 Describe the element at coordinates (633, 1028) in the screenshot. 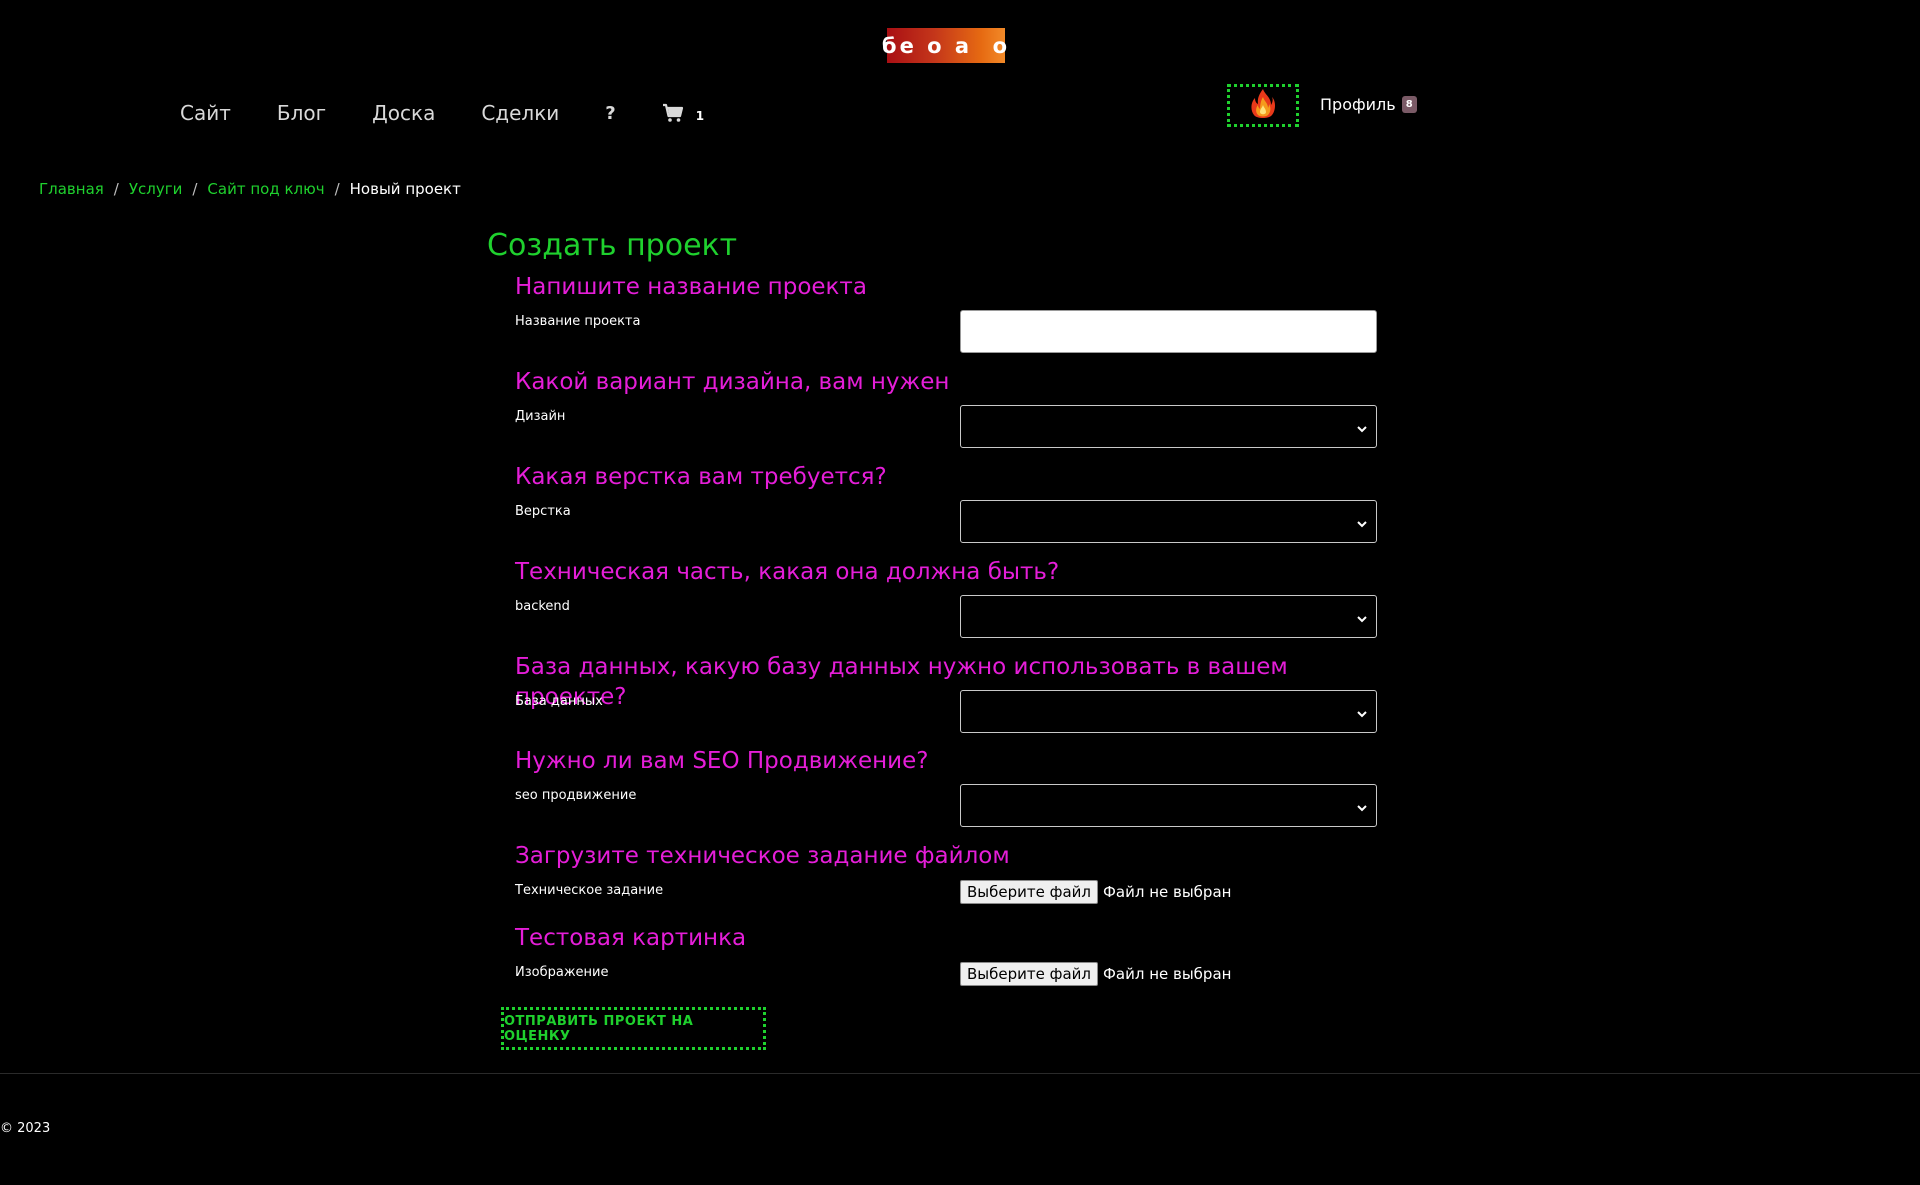

I see `submit-project-button: ОТПРАВИТЬ ПРОЕКТ НА ОЦЕНКУ` at that location.